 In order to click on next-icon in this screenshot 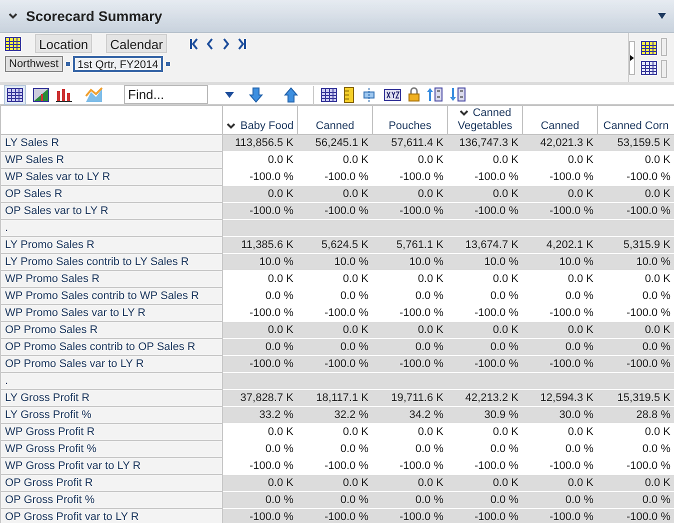, I will do `click(225, 44)`.